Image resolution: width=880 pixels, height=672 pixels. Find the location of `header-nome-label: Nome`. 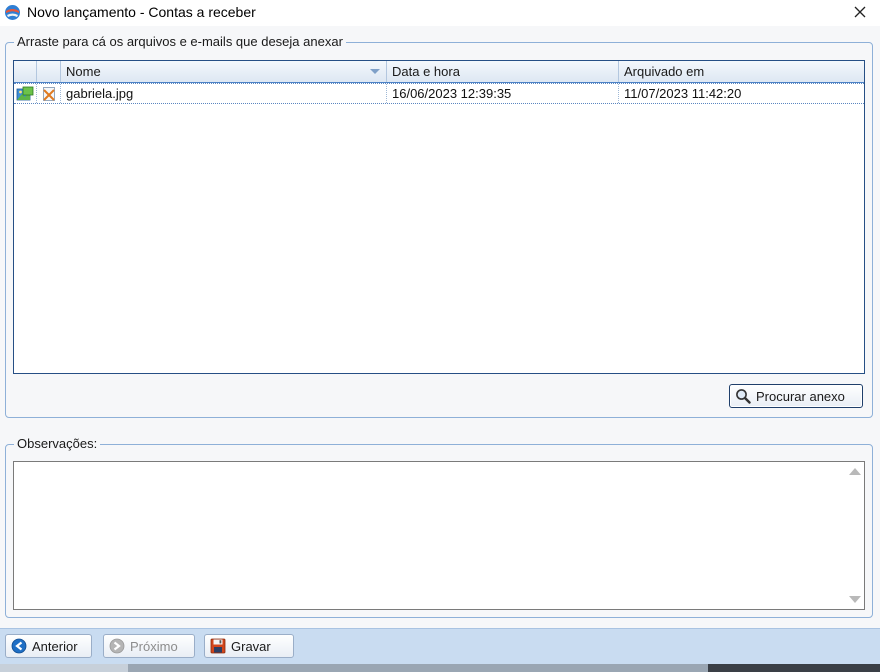

header-nome-label: Nome is located at coordinates (83, 71).